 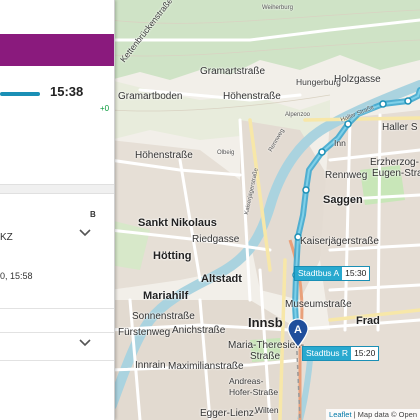 I want to click on departure-time: 15:38, so click(x=67, y=91).